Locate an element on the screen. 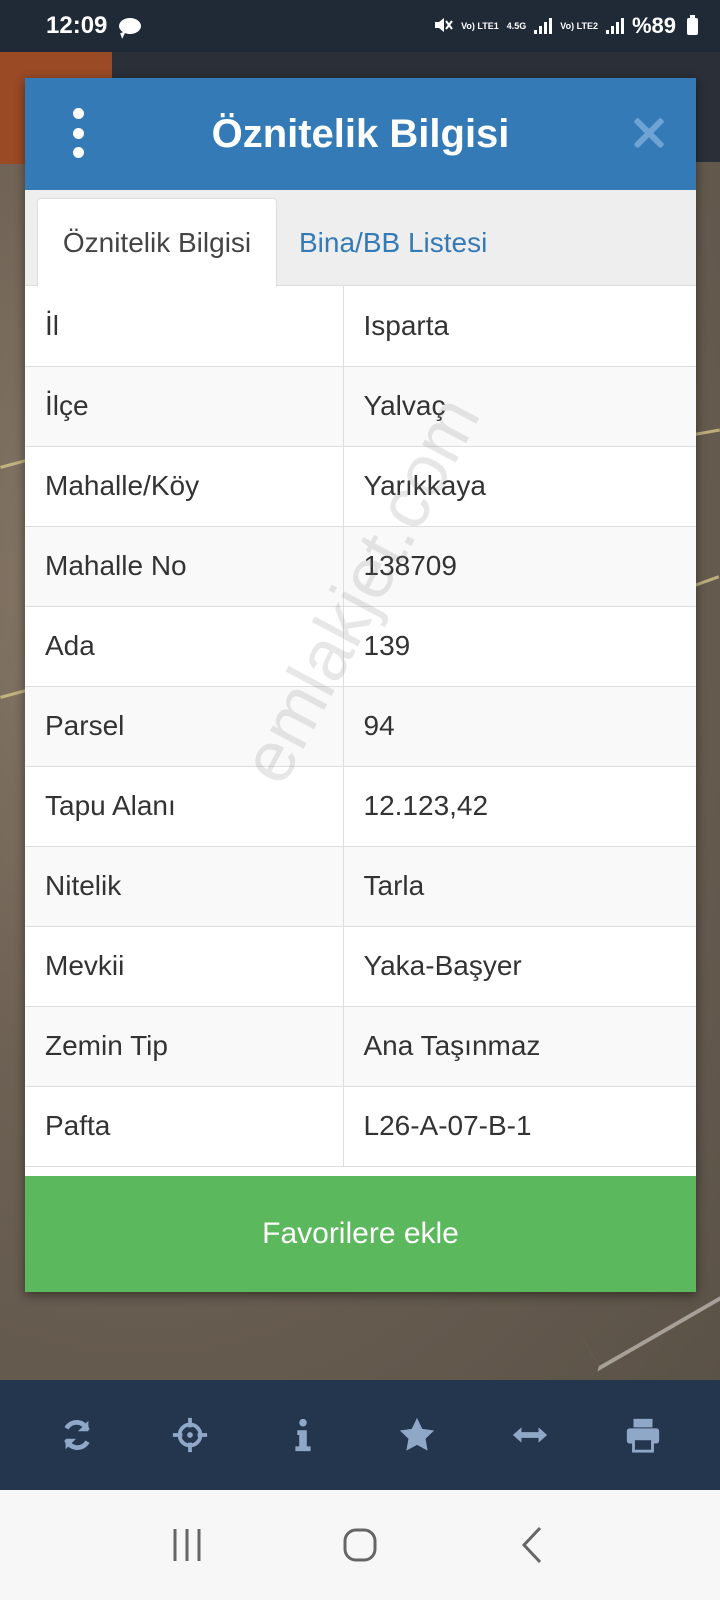 Image resolution: width=720 pixels, height=1600 pixels. attribute-value: 12.123,42 is located at coordinates (519, 806).